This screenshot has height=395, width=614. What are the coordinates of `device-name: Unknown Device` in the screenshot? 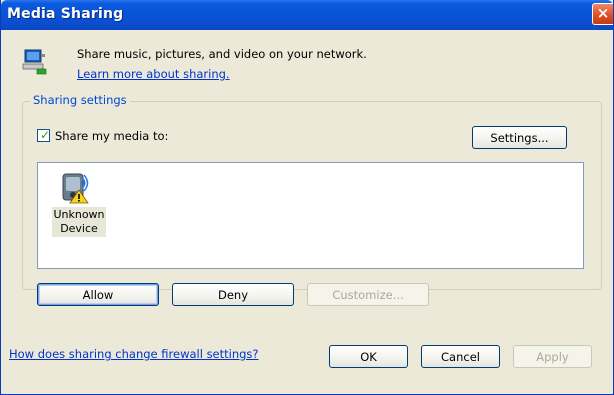 It's located at (79, 222).